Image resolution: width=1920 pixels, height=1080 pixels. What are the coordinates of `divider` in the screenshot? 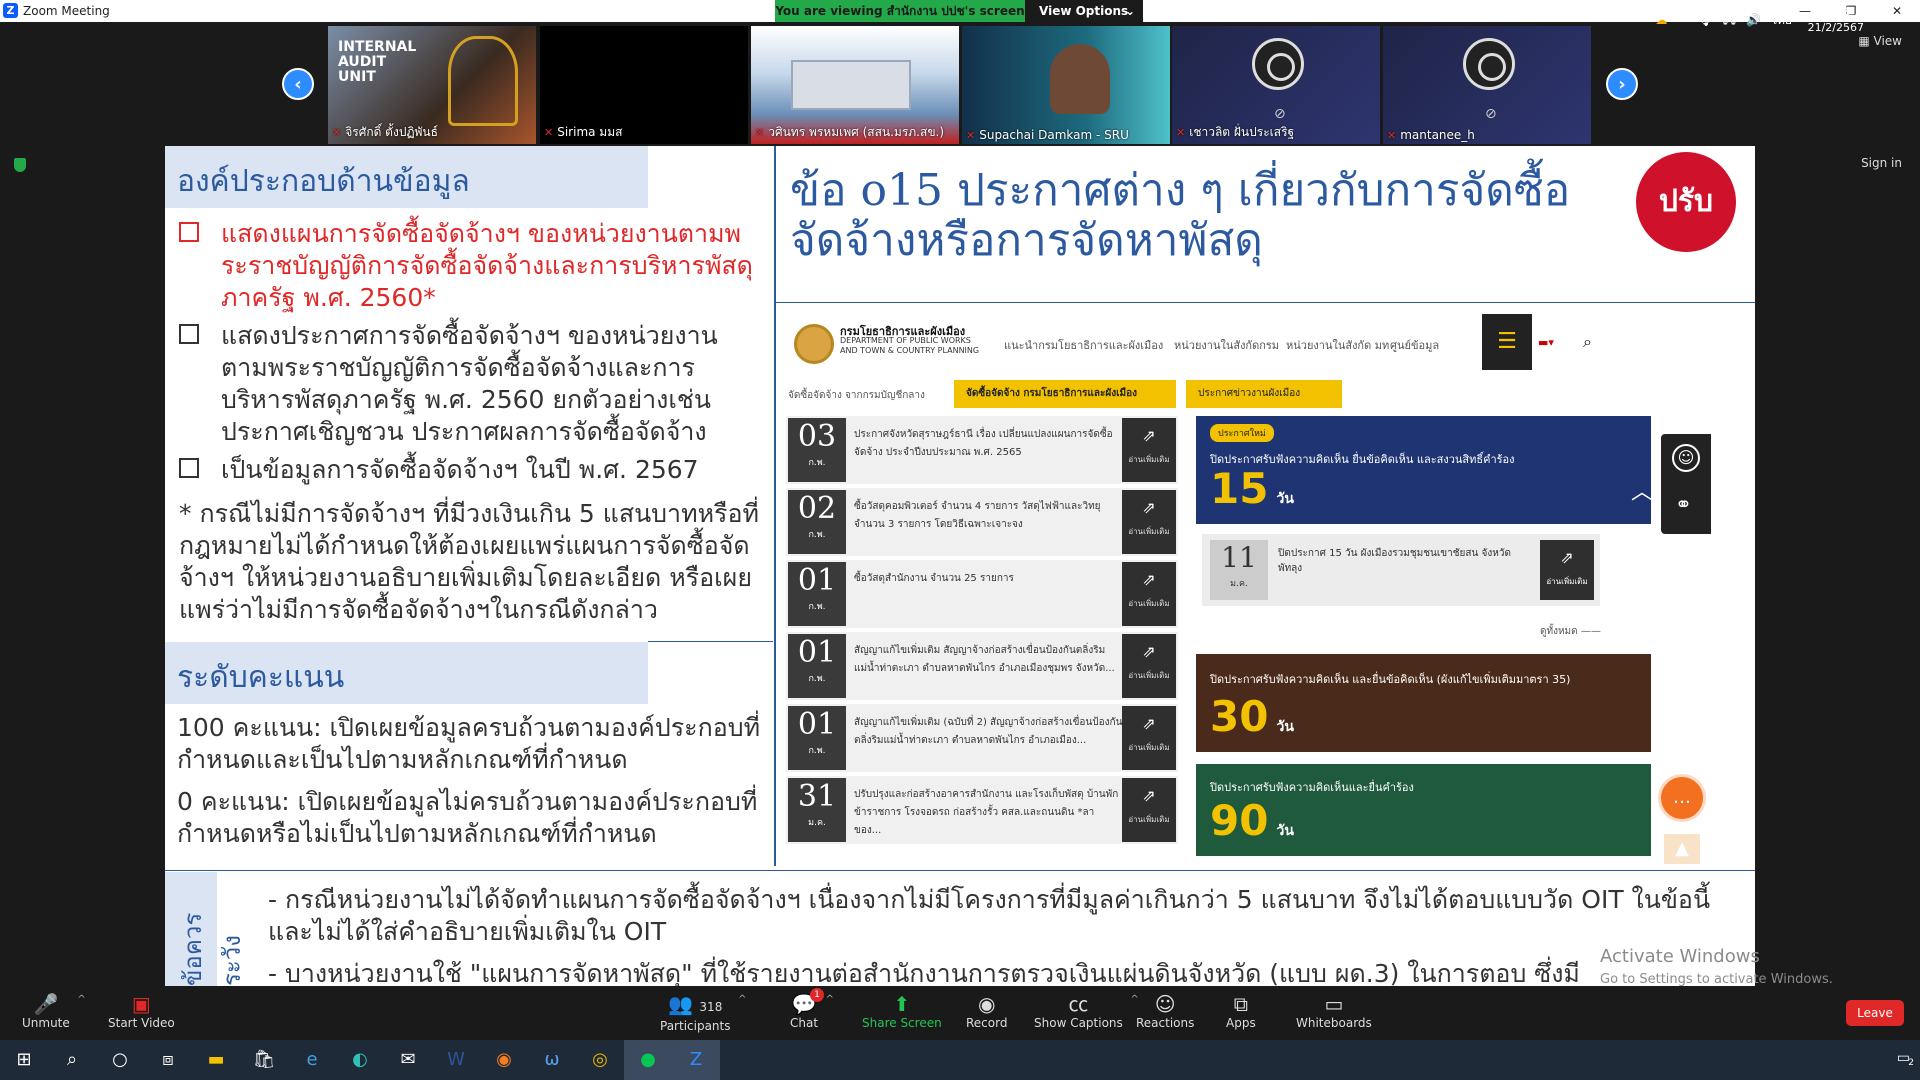 It's located at (710, 641).